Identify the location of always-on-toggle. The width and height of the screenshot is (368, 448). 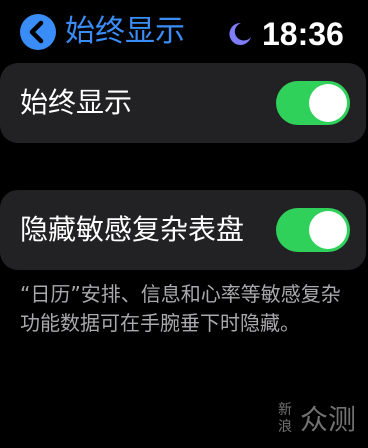
(313, 103).